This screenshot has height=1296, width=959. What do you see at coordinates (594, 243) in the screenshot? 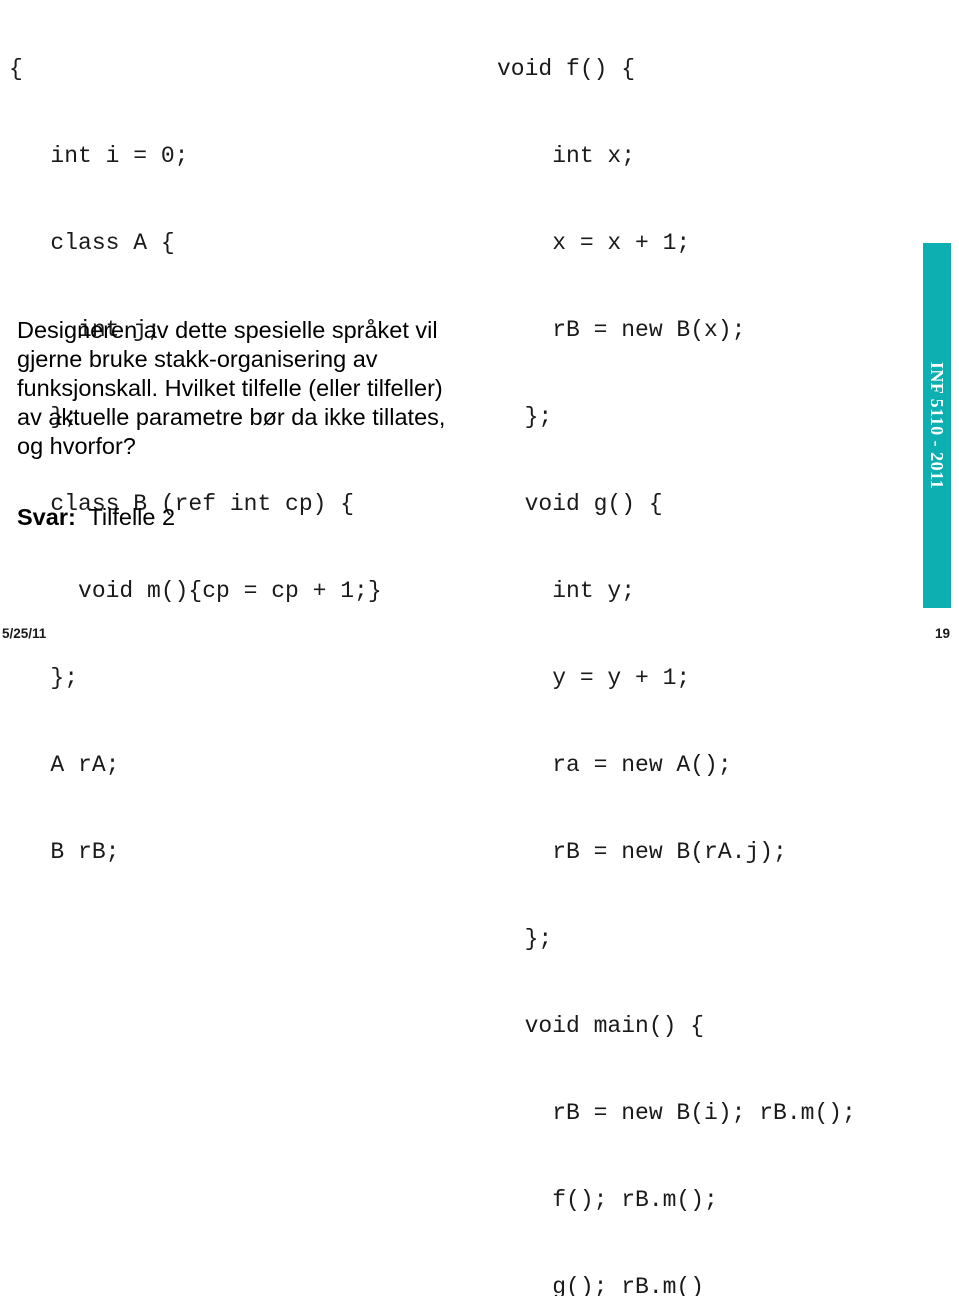
I see `code-line: x = x + 1;` at bounding box center [594, 243].